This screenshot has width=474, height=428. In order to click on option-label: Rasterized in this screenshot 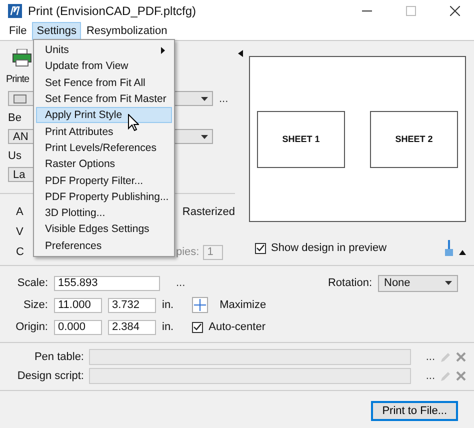, I will do `click(208, 212)`.